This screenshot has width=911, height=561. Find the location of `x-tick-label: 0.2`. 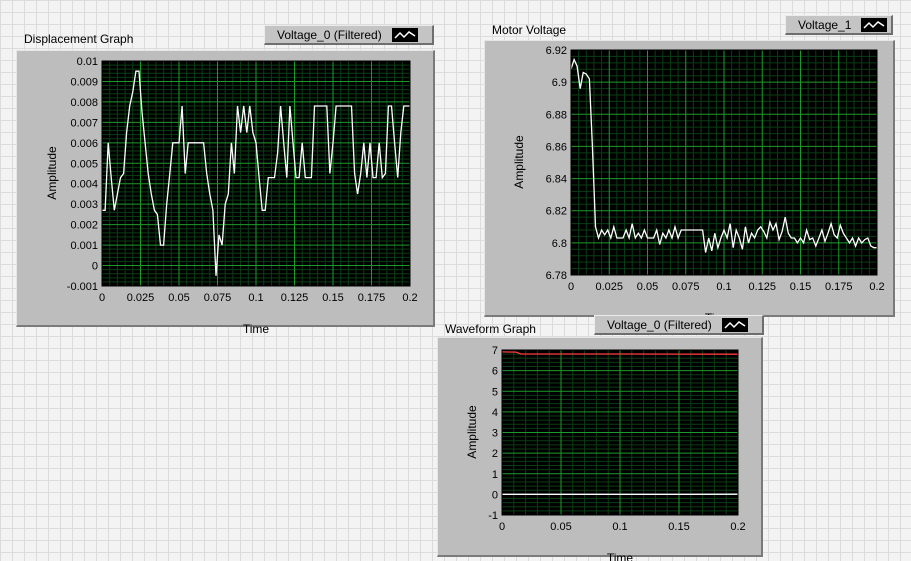

x-tick-label: 0.2 is located at coordinates (737, 527).